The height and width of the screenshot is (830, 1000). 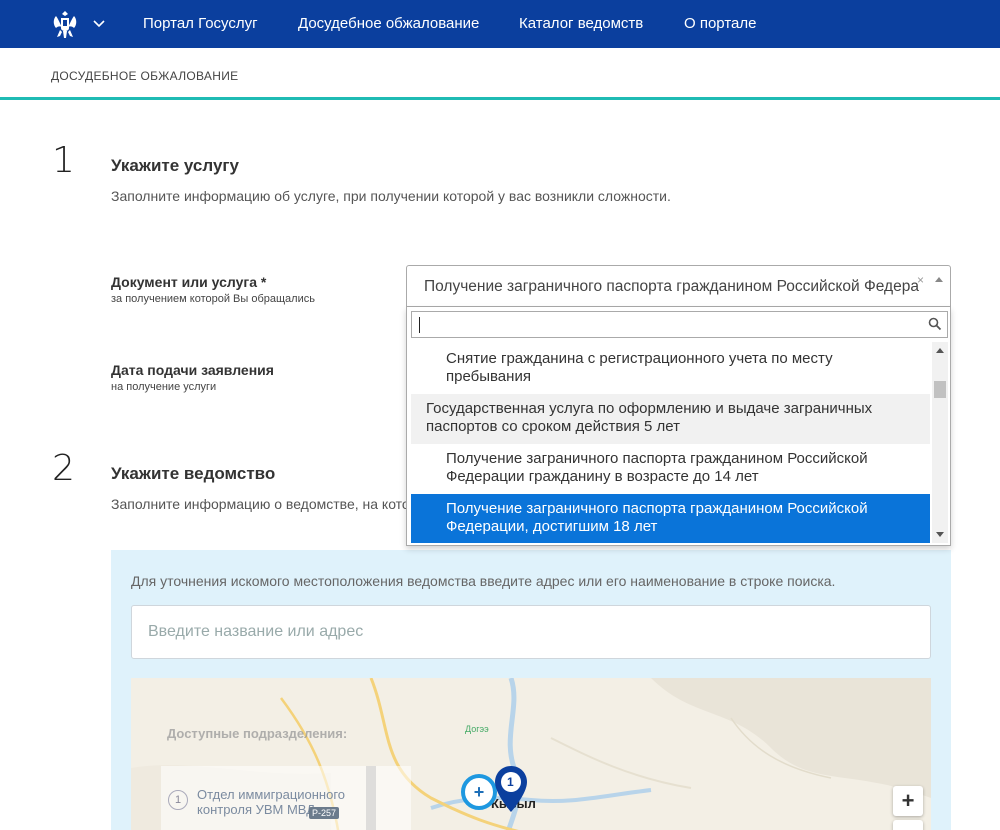 What do you see at coordinates (553, 426) in the screenshot?
I see `option-line: паспортов со сроком действия 5 лет` at bounding box center [553, 426].